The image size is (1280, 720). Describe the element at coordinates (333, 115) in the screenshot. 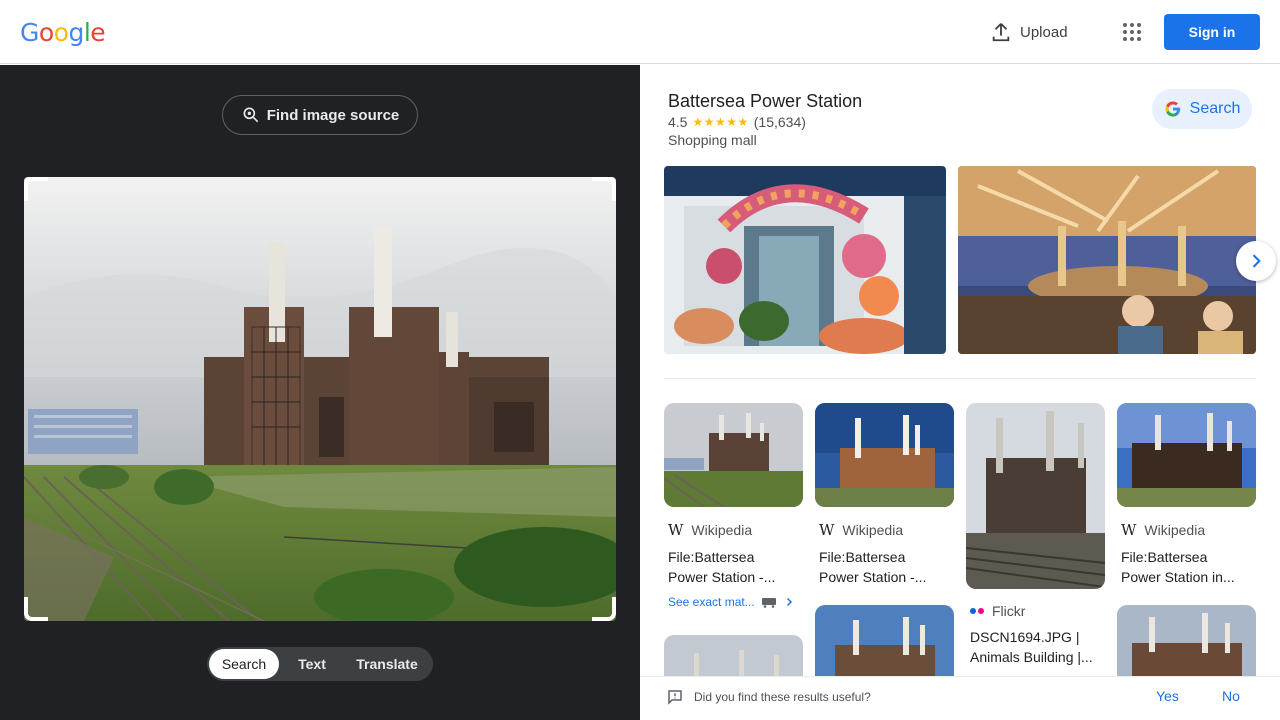

I see `find-source-label: Find image source` at that location.